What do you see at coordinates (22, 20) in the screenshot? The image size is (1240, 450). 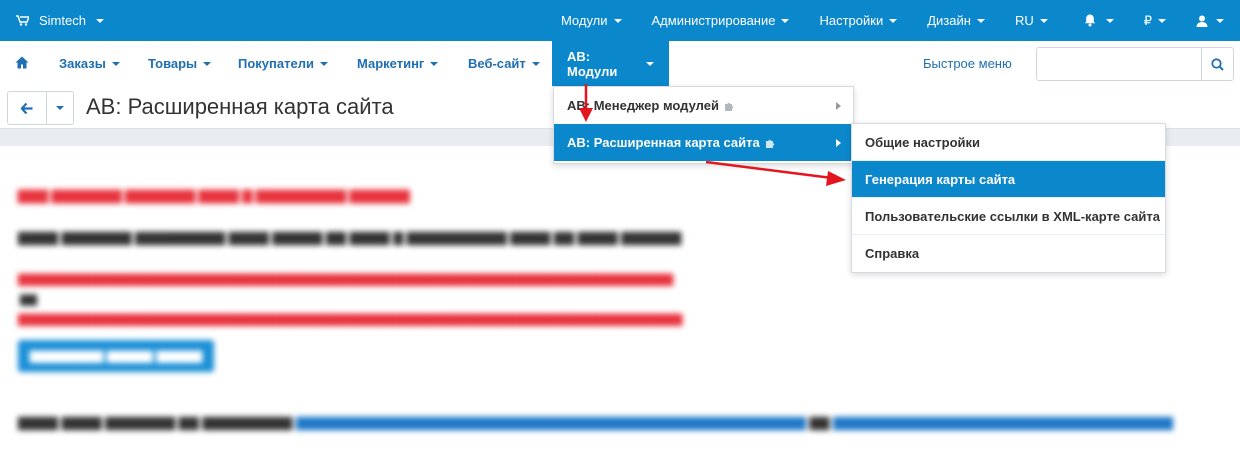 I see `cart-icon` at bounding box center [22, 20].